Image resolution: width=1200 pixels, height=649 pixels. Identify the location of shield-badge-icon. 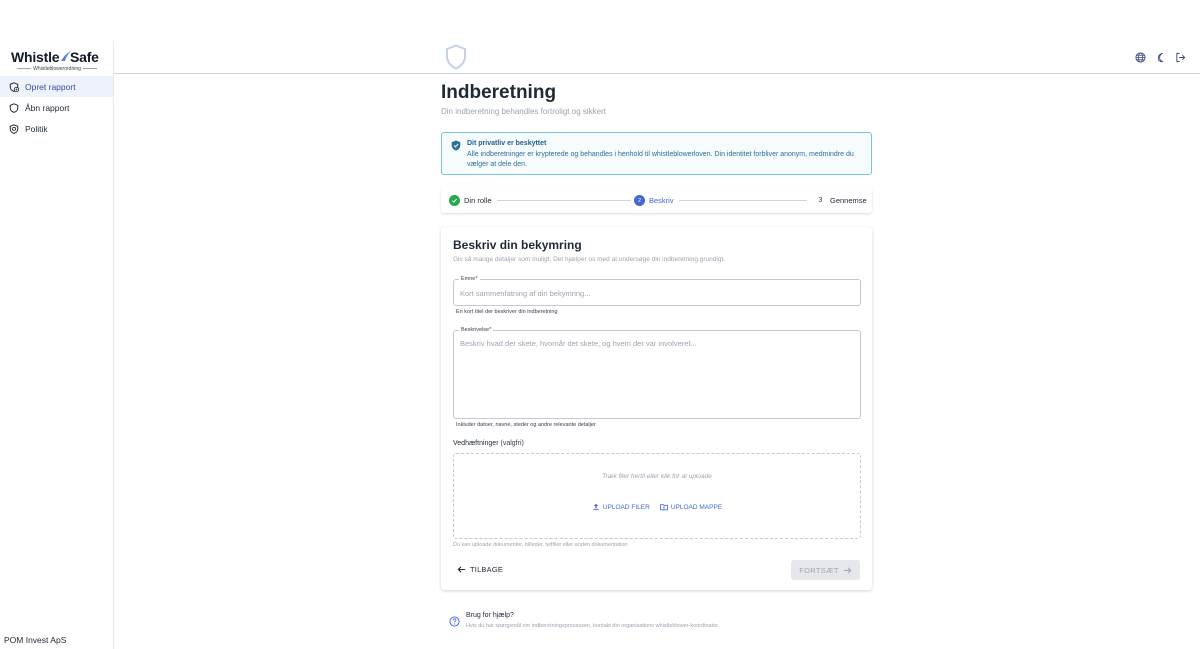
(14, 128).